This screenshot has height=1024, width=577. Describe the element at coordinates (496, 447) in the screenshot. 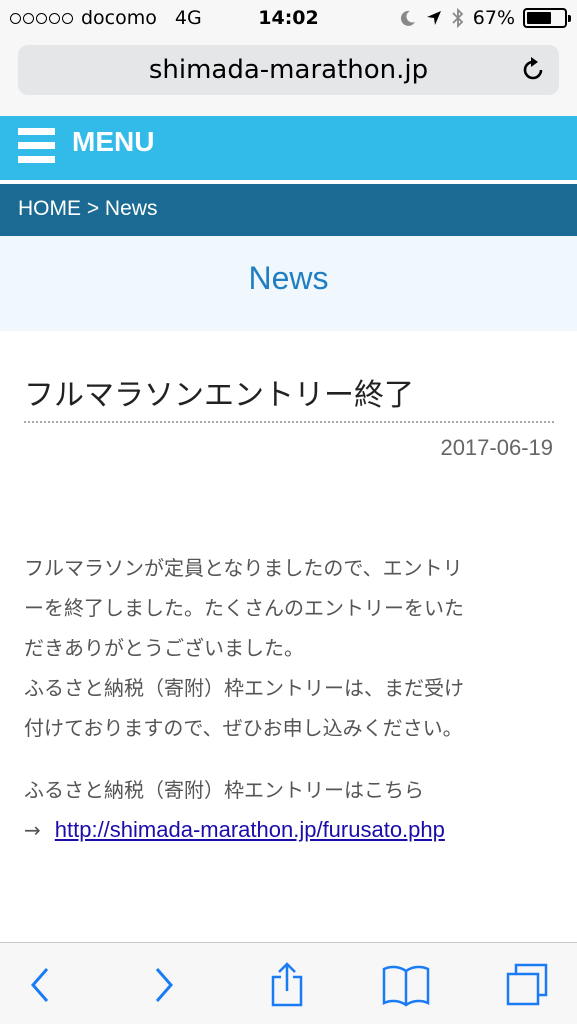

I see `article-date: 2017-06-19` at that location.